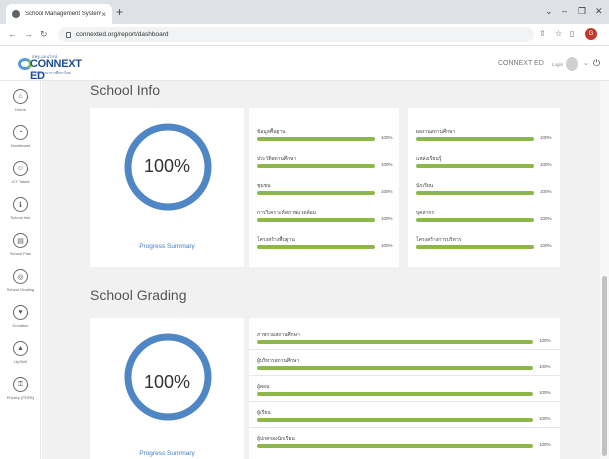 The width and height of the screenshot is (609, 459). I want to click on minimize-button: –, so click(564, 11).